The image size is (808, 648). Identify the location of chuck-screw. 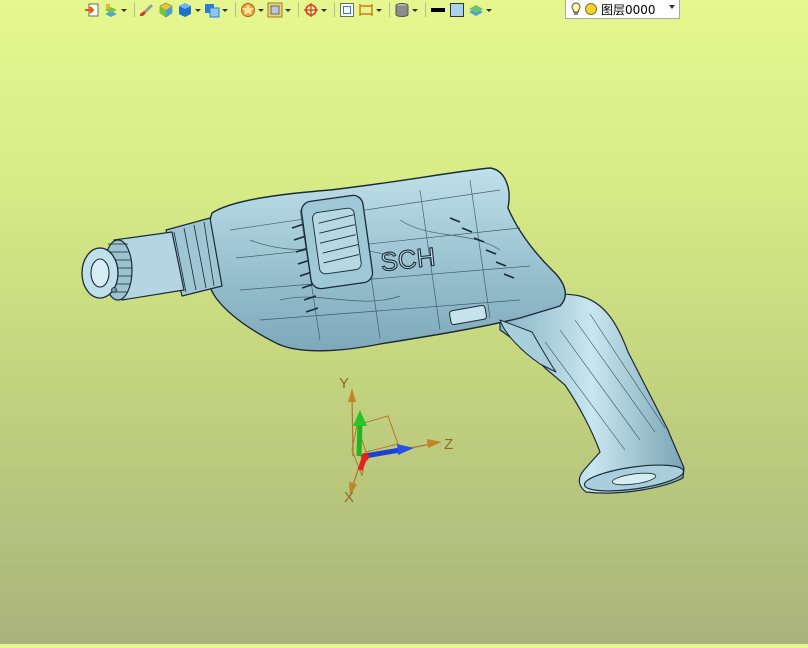
(114, 290).